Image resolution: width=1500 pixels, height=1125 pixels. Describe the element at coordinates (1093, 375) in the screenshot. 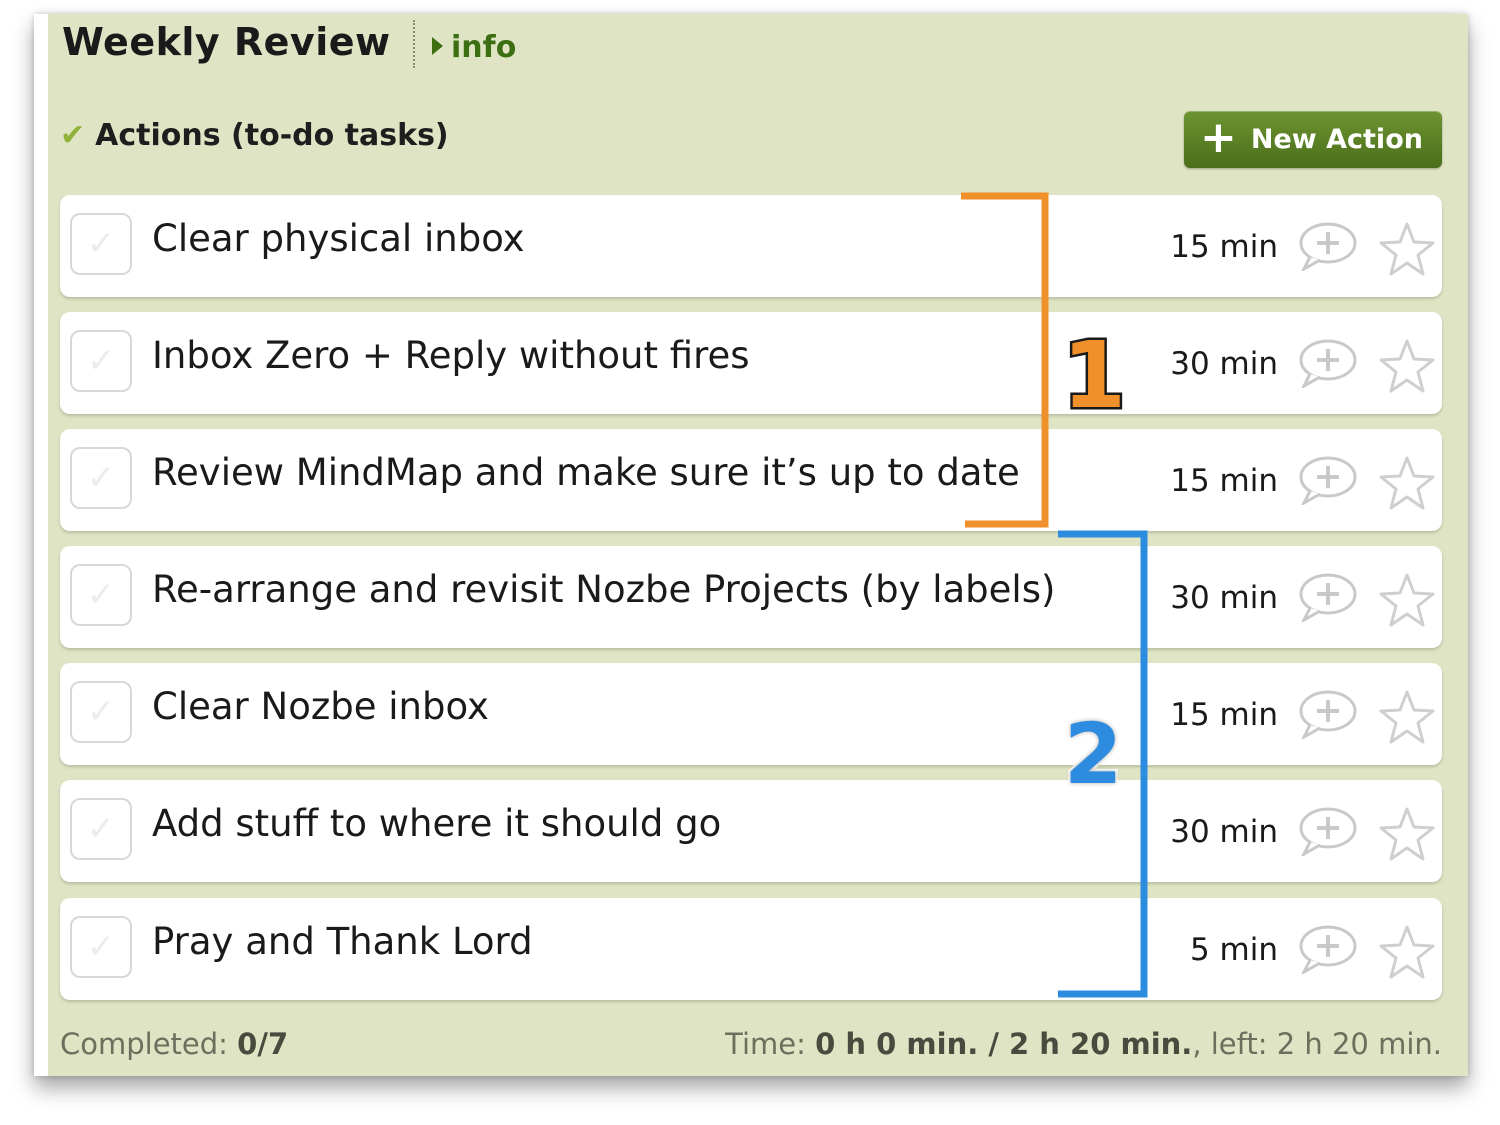

I see `group-1-label: 1` at that location.